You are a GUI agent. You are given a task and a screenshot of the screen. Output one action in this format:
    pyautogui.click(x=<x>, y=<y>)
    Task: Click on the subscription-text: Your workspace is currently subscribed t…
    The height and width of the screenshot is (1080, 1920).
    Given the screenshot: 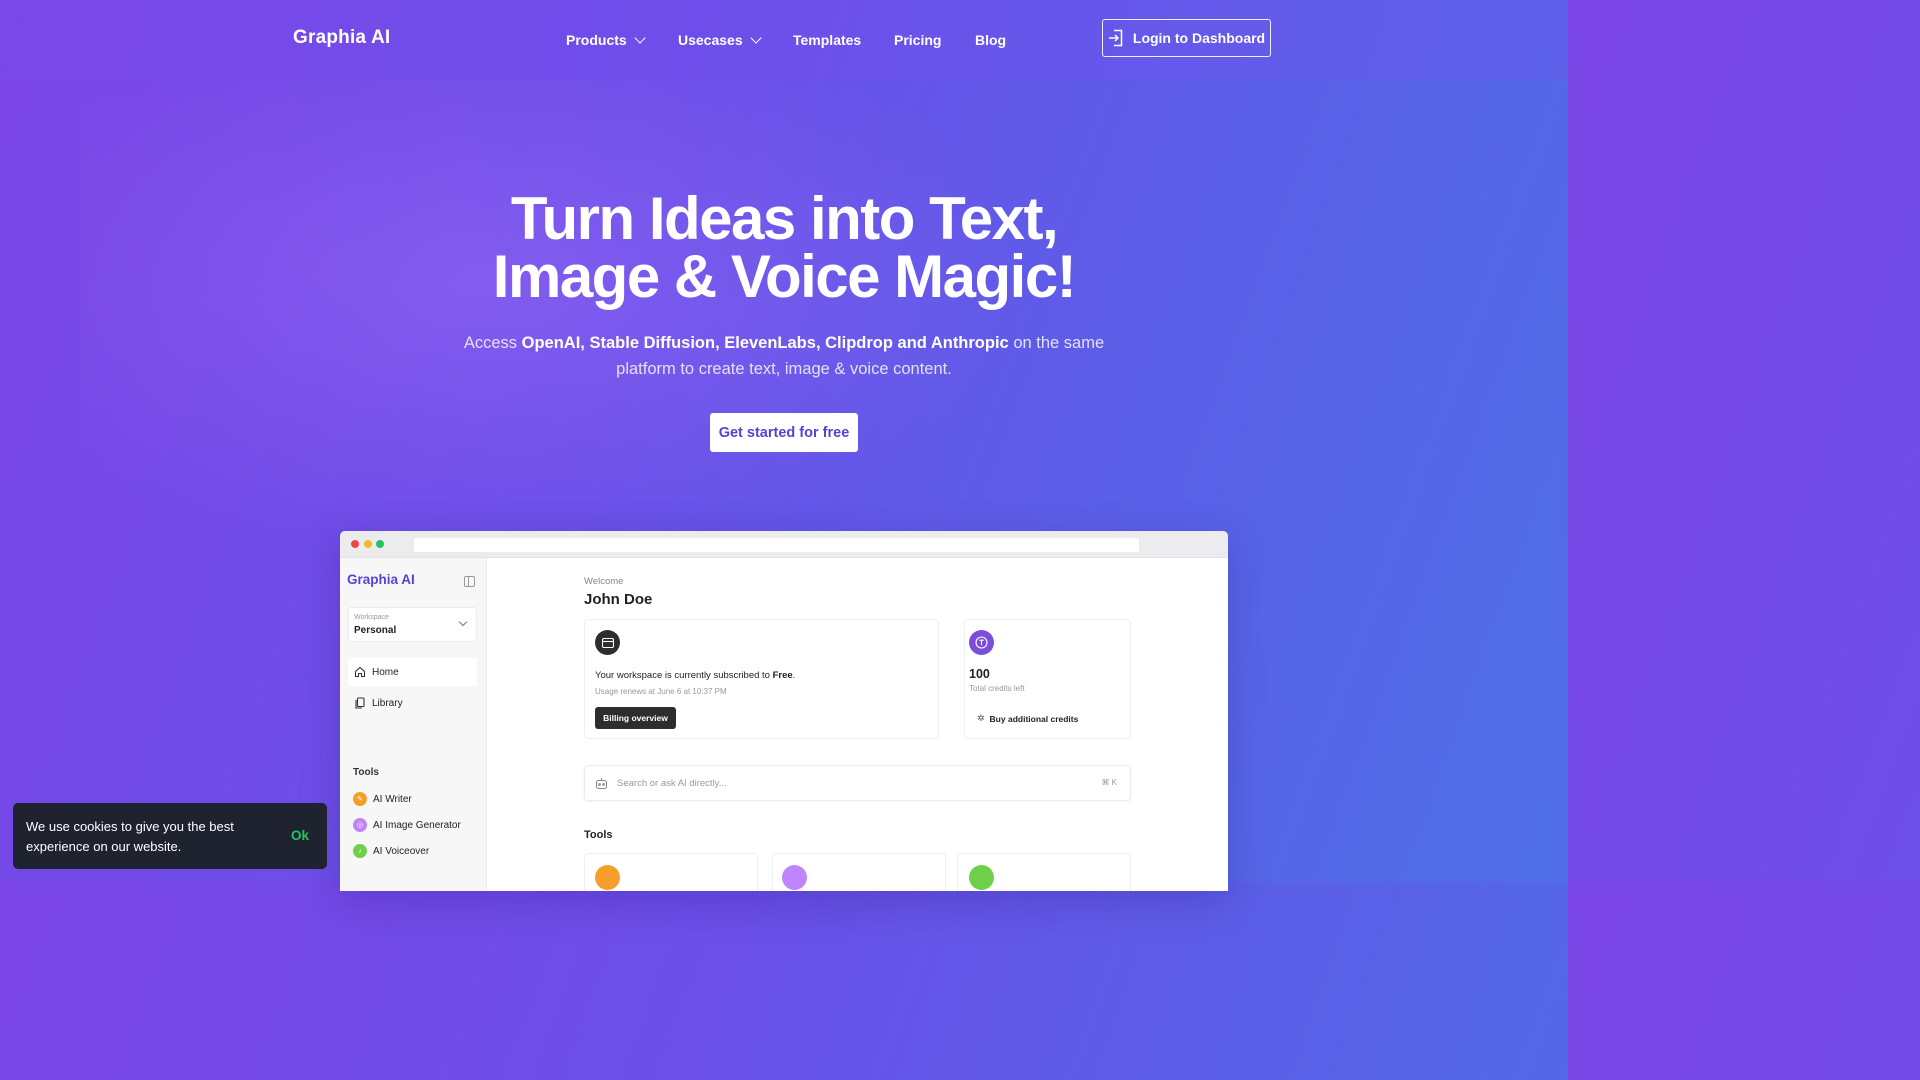 What is the action you would take?
    pyautogui.click(x=695, y=675)
    